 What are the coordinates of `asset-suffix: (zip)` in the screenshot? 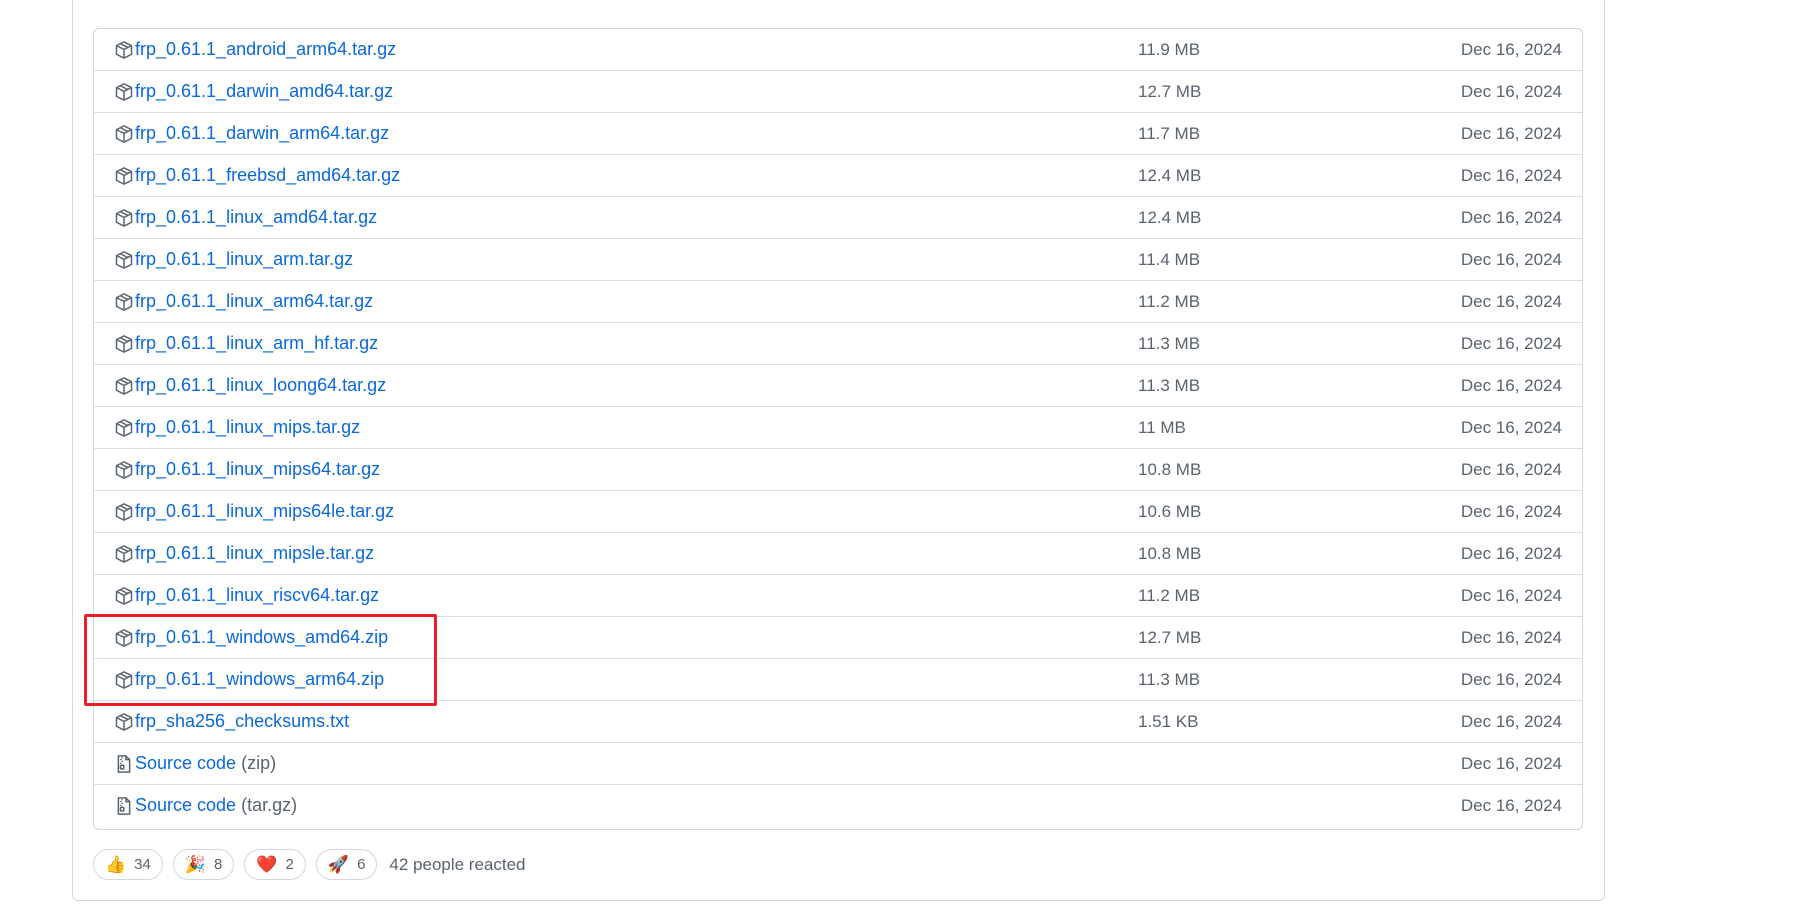 It's located at (259, 763).